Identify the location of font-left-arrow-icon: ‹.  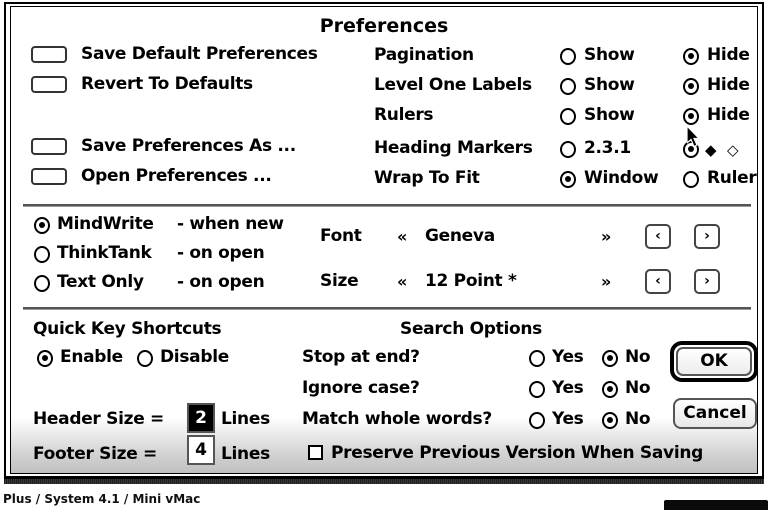
(658, 236).